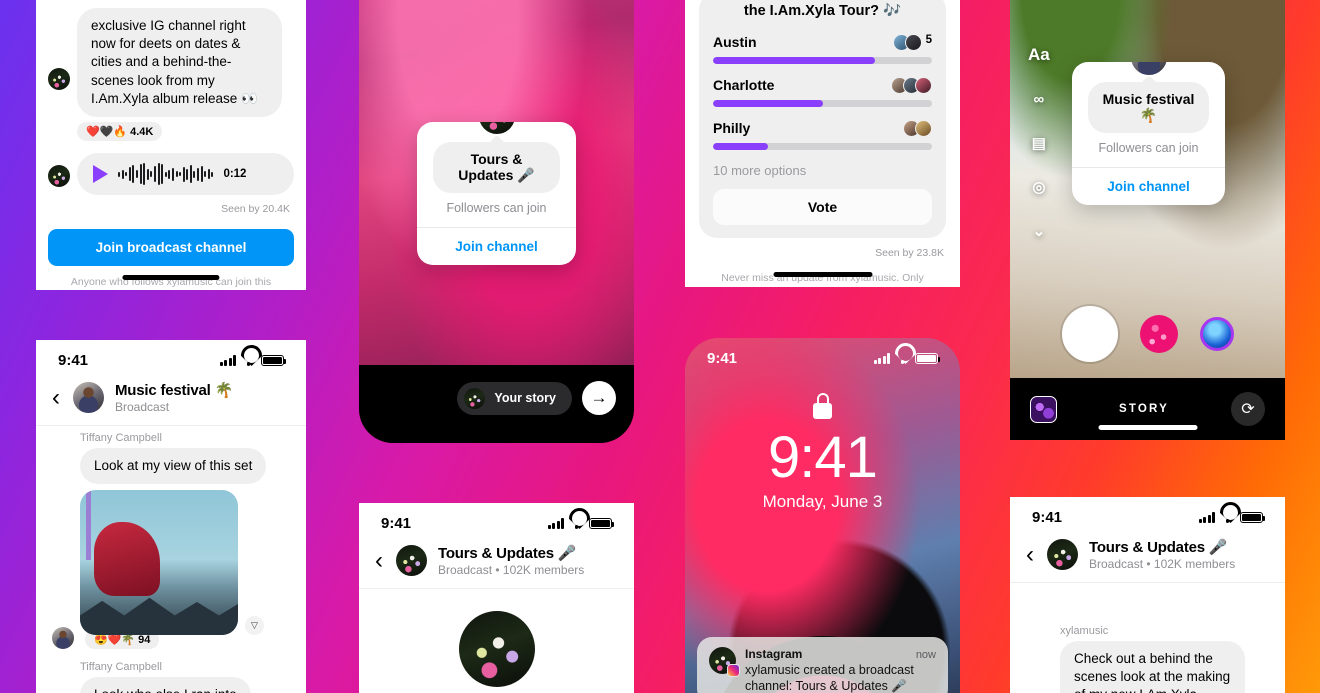 Image resolution: width=1320 pixels, height=693 pixels. Describe the element at coordinates (171, 248) in the screenshot. I see `join-broadcast-channel-button: Join broadcast channel` at that location.